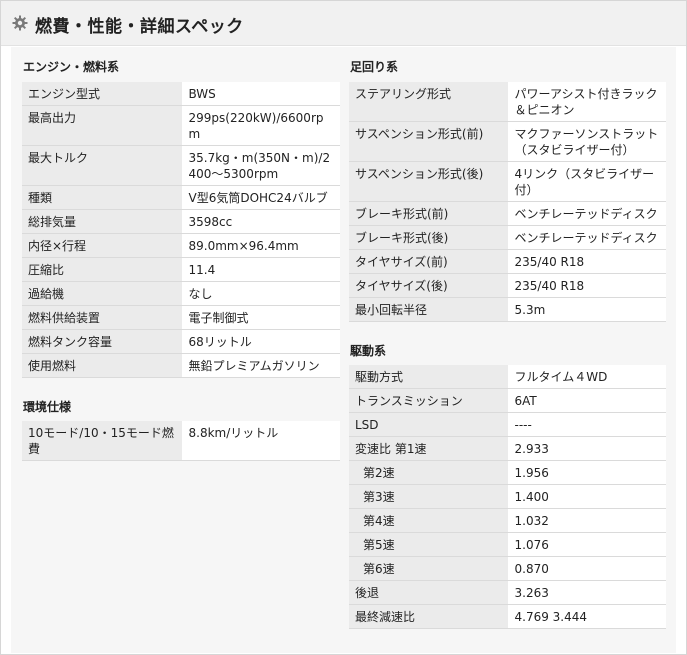 This screenshot has width=687, height=655. I want to click on spec-row: トランスミッション 6AT, so click(507, 400).